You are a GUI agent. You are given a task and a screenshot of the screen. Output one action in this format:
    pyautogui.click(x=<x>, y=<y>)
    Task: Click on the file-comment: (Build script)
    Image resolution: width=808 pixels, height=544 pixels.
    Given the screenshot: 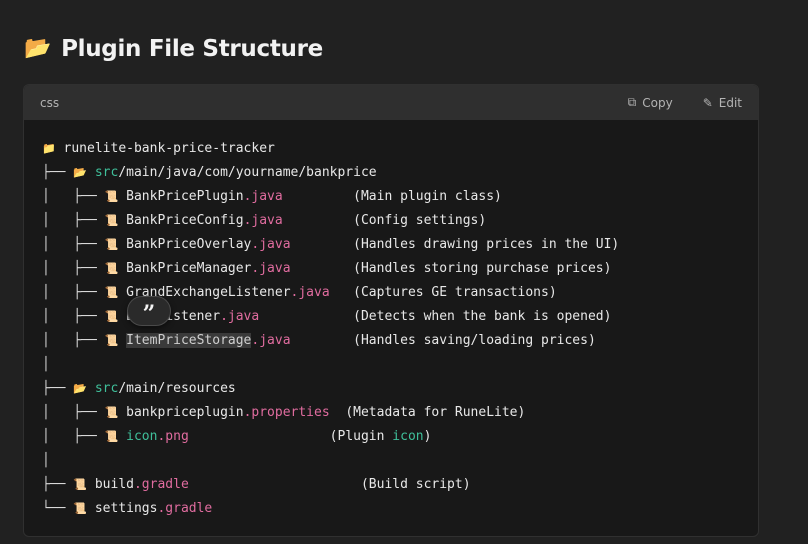 What is the action you would take?
    pyautogui.click(x=415, y=484)
    